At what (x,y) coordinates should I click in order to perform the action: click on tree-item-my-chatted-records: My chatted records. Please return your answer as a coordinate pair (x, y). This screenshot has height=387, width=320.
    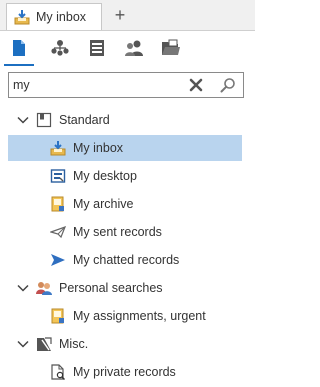
    Looking at the image, I should click on (127, 260).